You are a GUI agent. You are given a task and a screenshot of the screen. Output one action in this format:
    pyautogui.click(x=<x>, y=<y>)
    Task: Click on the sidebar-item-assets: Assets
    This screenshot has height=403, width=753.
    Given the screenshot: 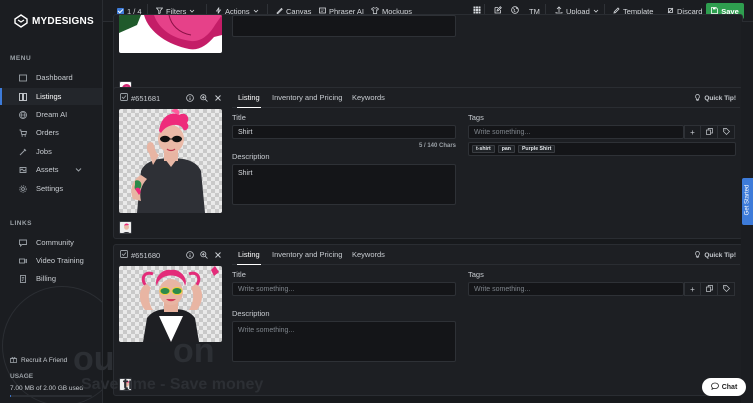 What is the action you would take?
    pyautogui.click(x=51, y=169)
    